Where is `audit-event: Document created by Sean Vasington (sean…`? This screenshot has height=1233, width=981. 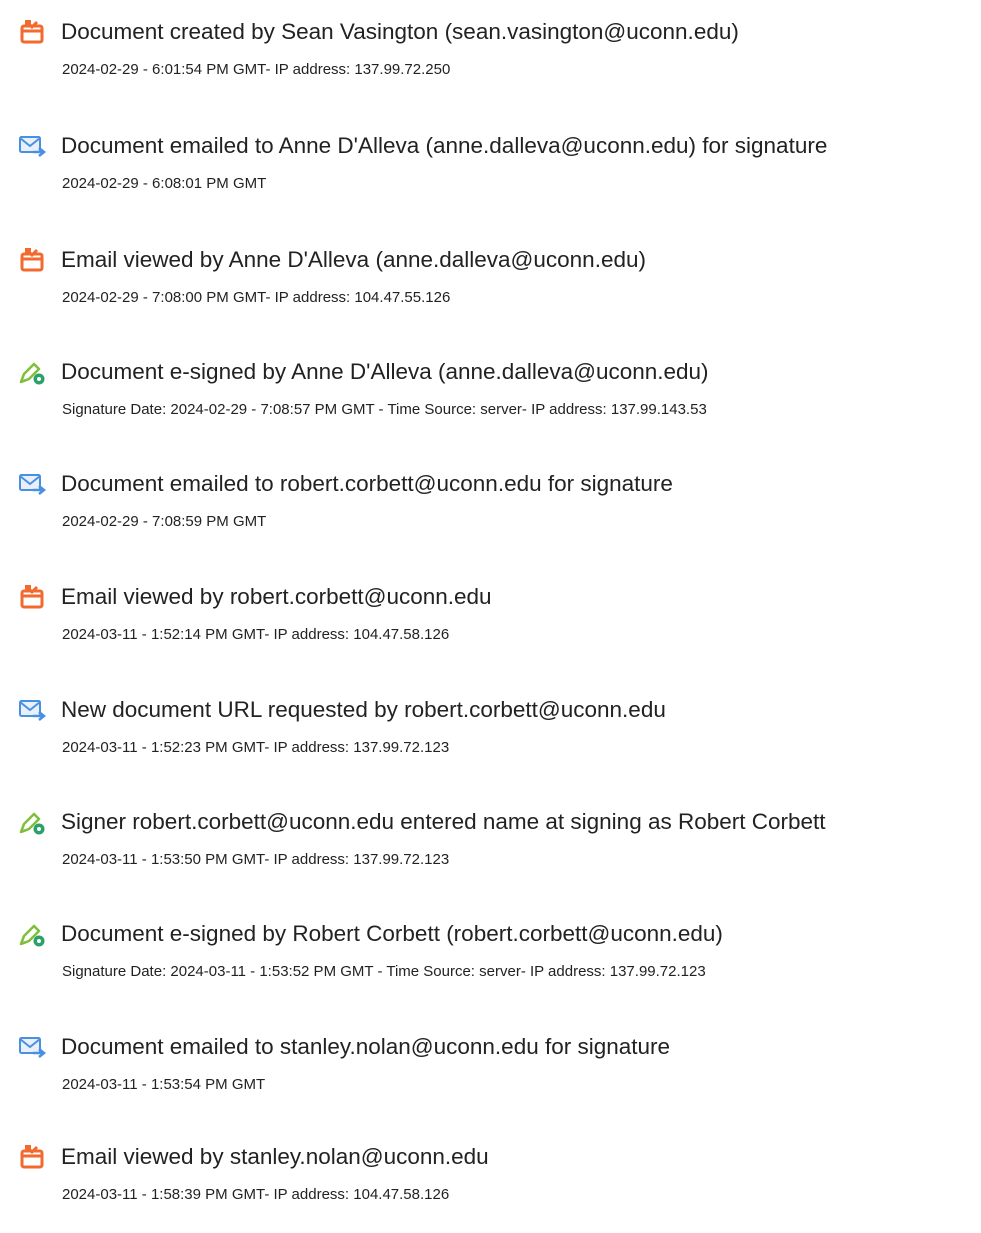 audit-event: Document created by Sean Vasington (sean… is located at coordinates (490, 63).